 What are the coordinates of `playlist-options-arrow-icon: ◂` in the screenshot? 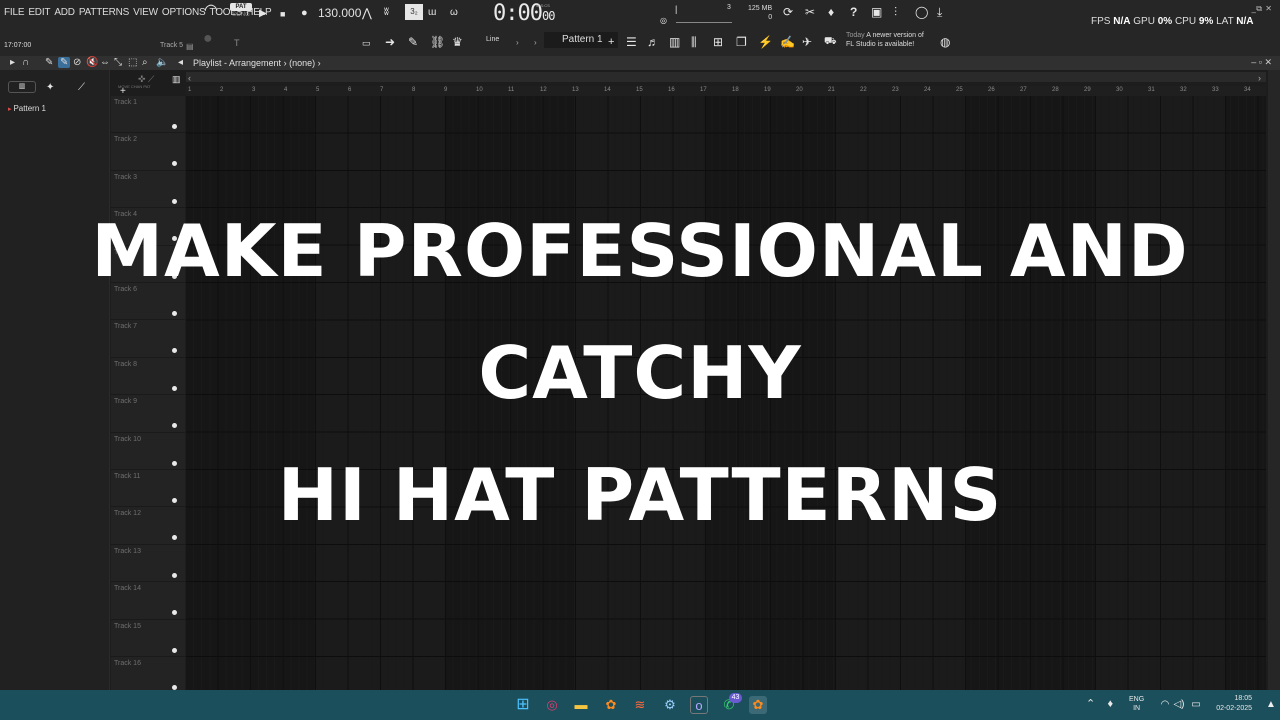 It's located at (180, 62).